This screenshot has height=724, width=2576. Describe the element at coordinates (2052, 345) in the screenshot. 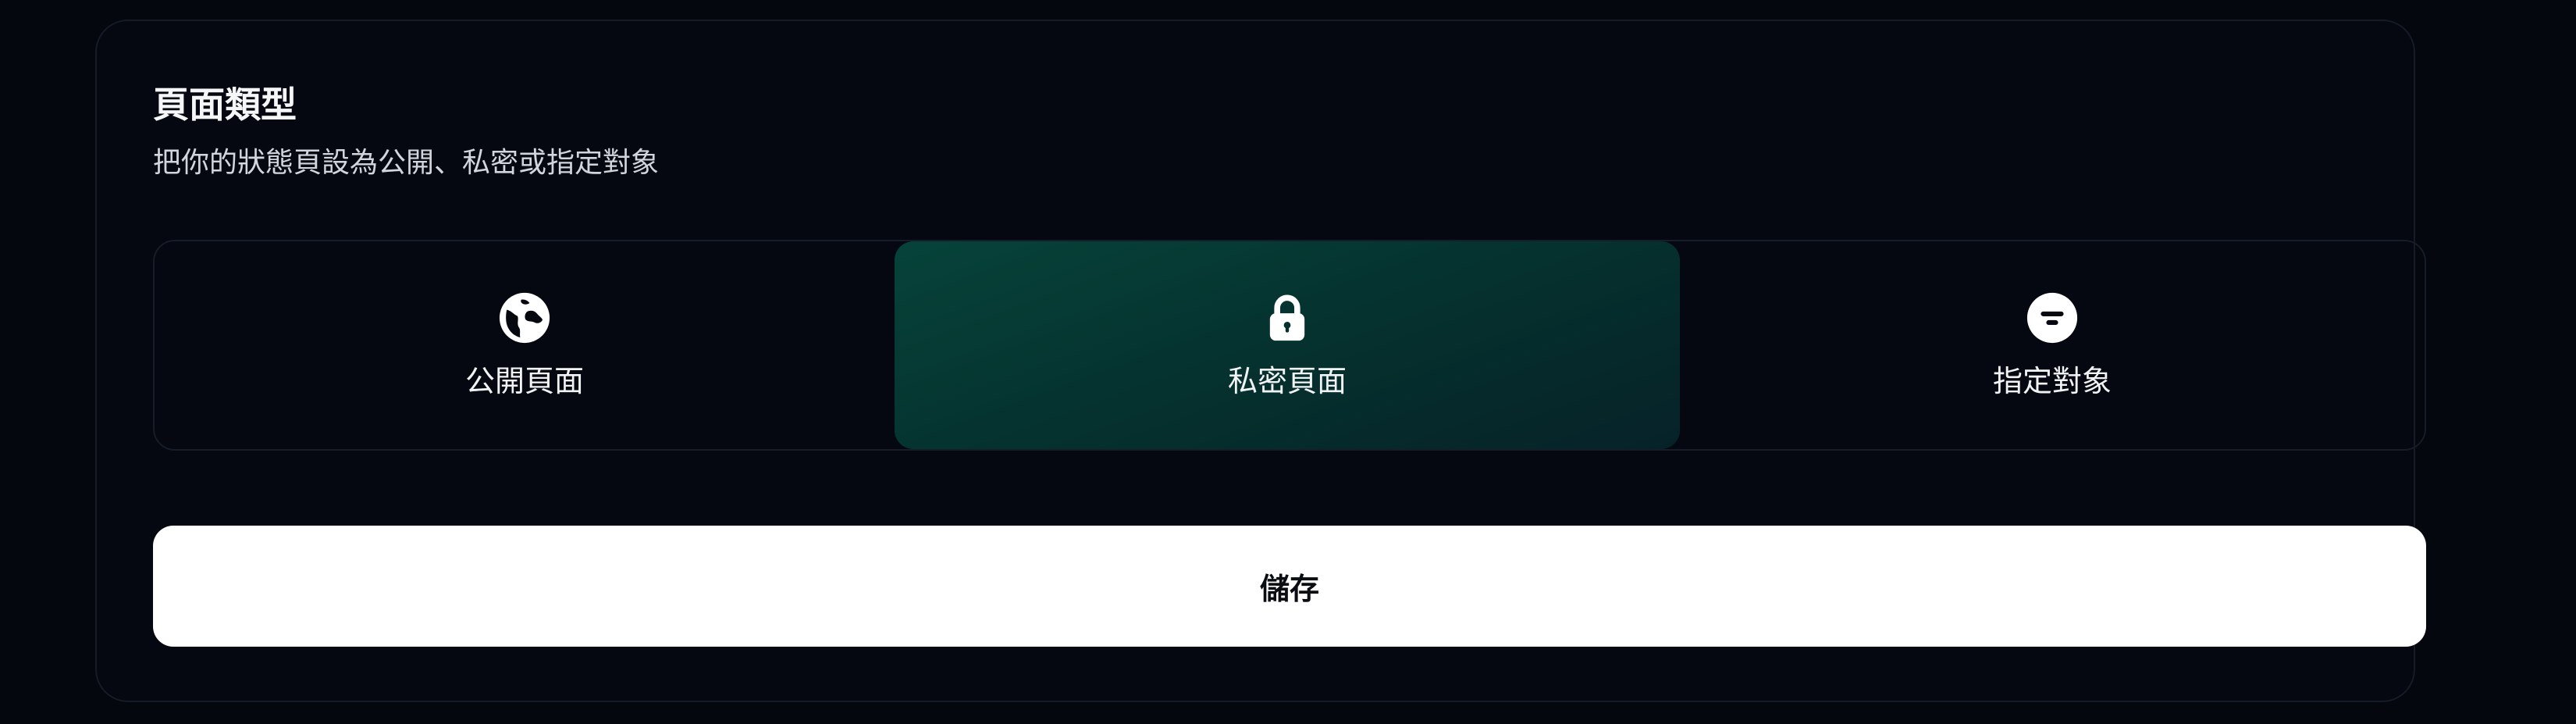

I see `option-specified-audience: 指定對象` at that location.